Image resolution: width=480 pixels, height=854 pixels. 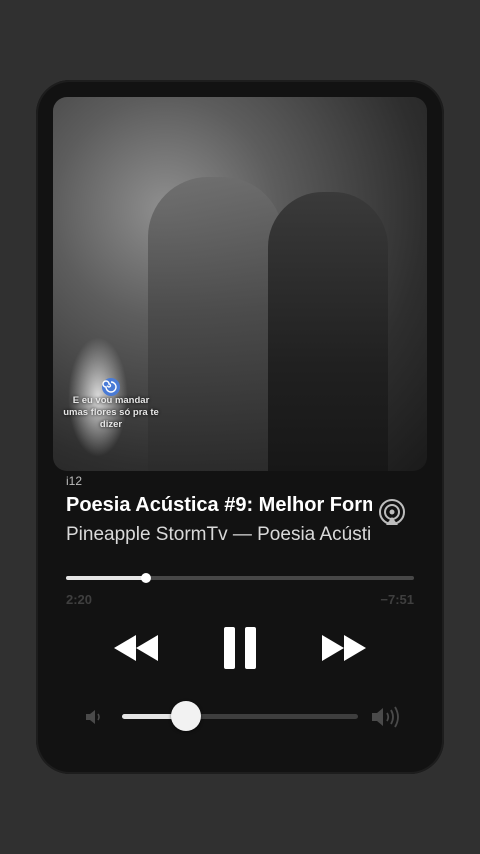 I want to click on track-label: i12, so click(x=74, y=481).